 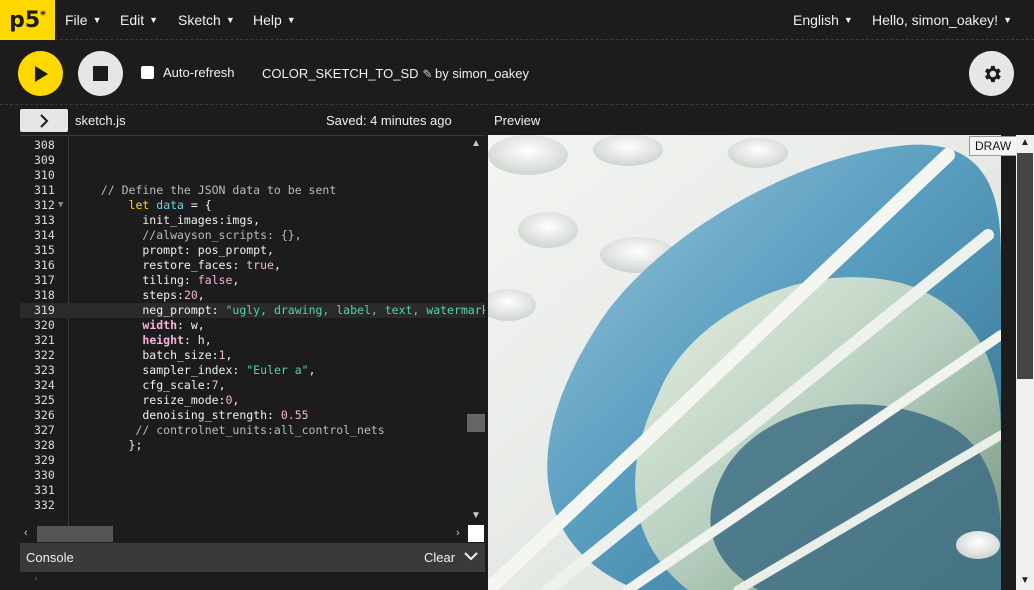 What do you see at coordinates (40, 73) in the screenshot?
I see `play-button` at bounding box center [40, 73].